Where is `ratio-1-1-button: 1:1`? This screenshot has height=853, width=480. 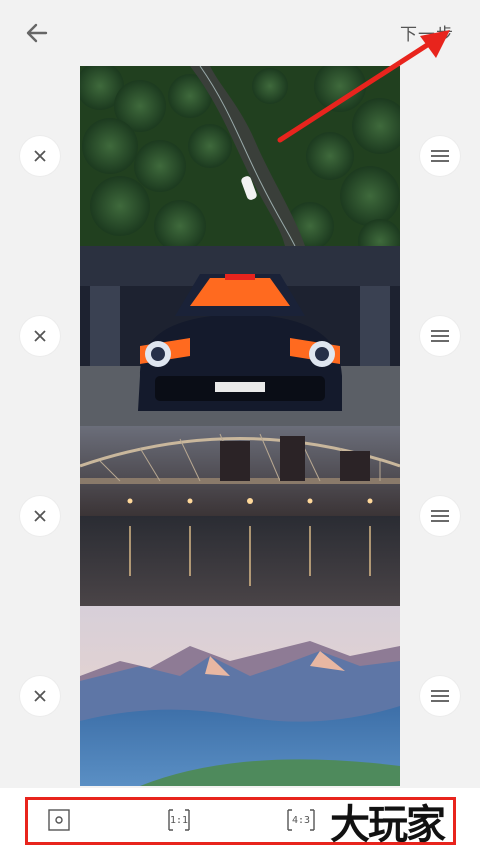
ratio-1-1-button: 1:1 is located at coordinates (179, 820).